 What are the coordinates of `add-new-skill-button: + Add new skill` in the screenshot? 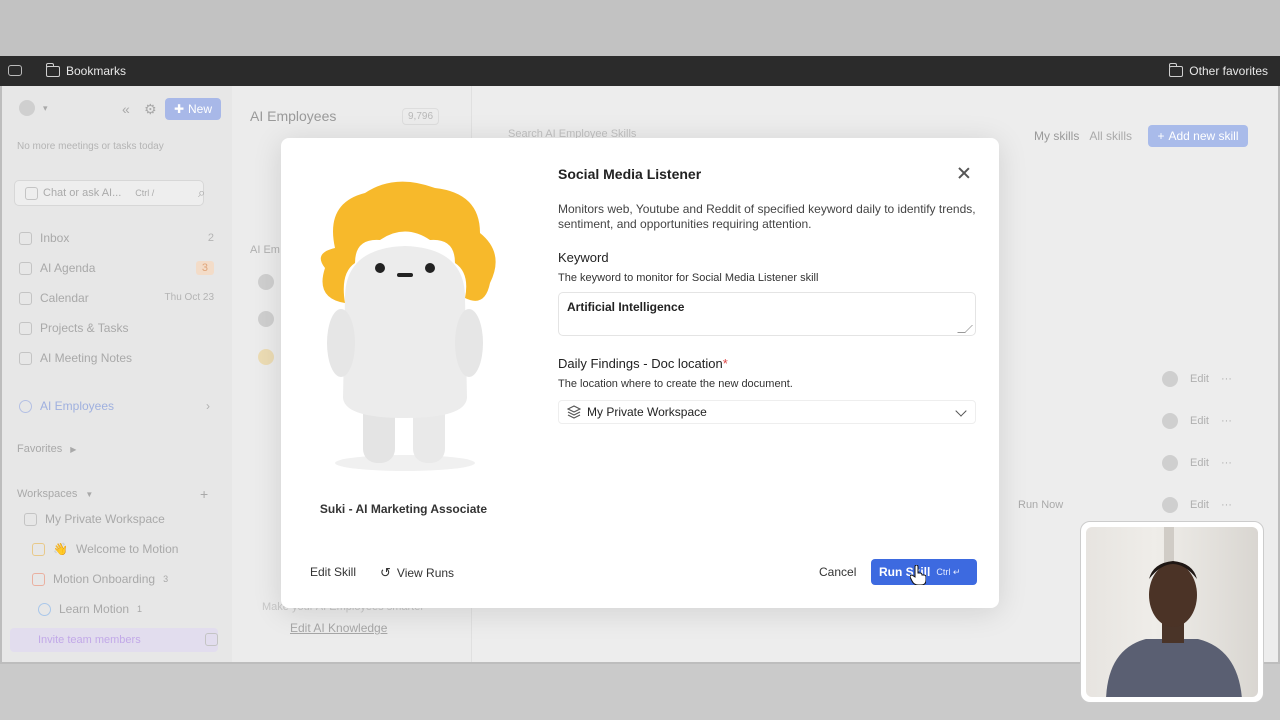 It's located at (1198, 136).